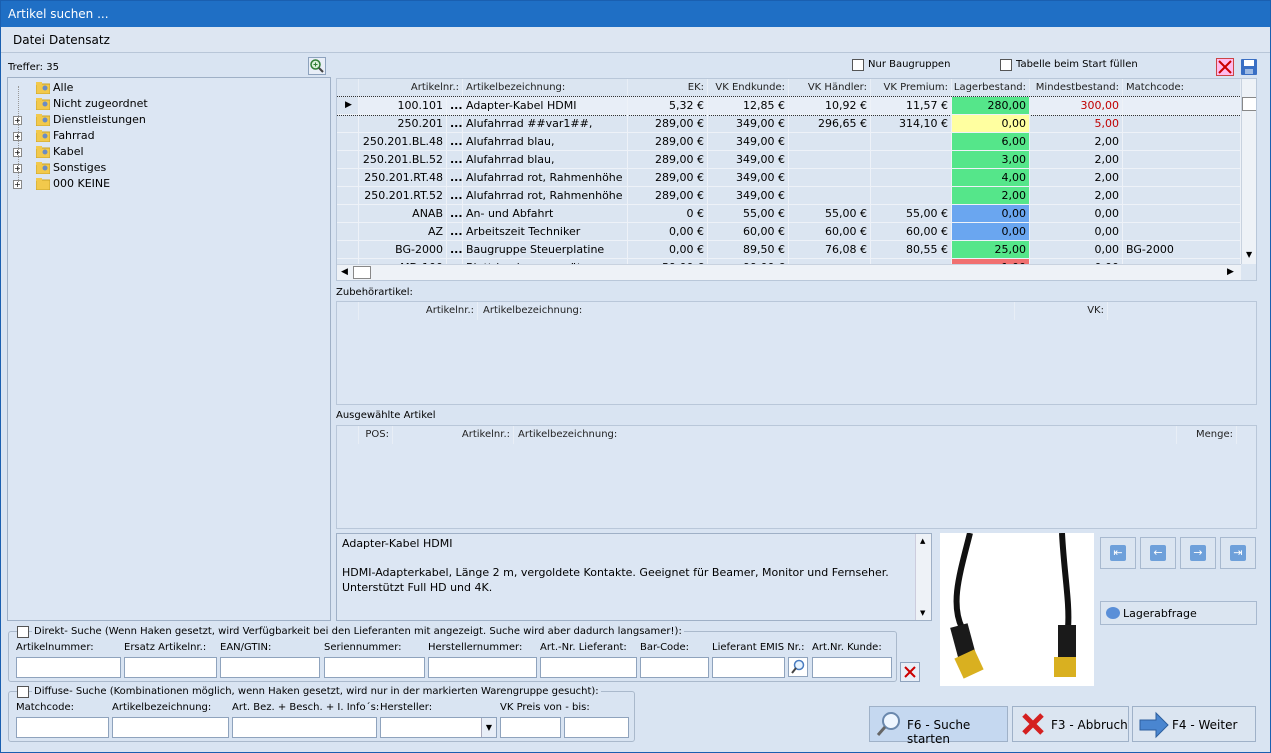  What do you see at coordinates (923, 577) in the screenshot?
I see `description-scrollbar: ▲ ▼` at bounding box center [923, 577].